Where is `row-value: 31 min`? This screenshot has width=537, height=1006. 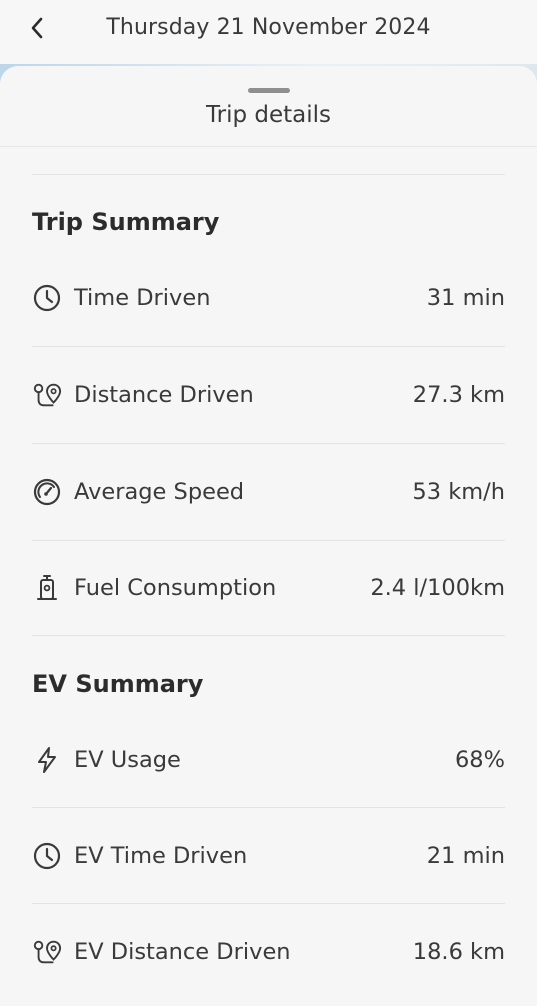
row-value: 31 min is located at coordinates (465, 298).